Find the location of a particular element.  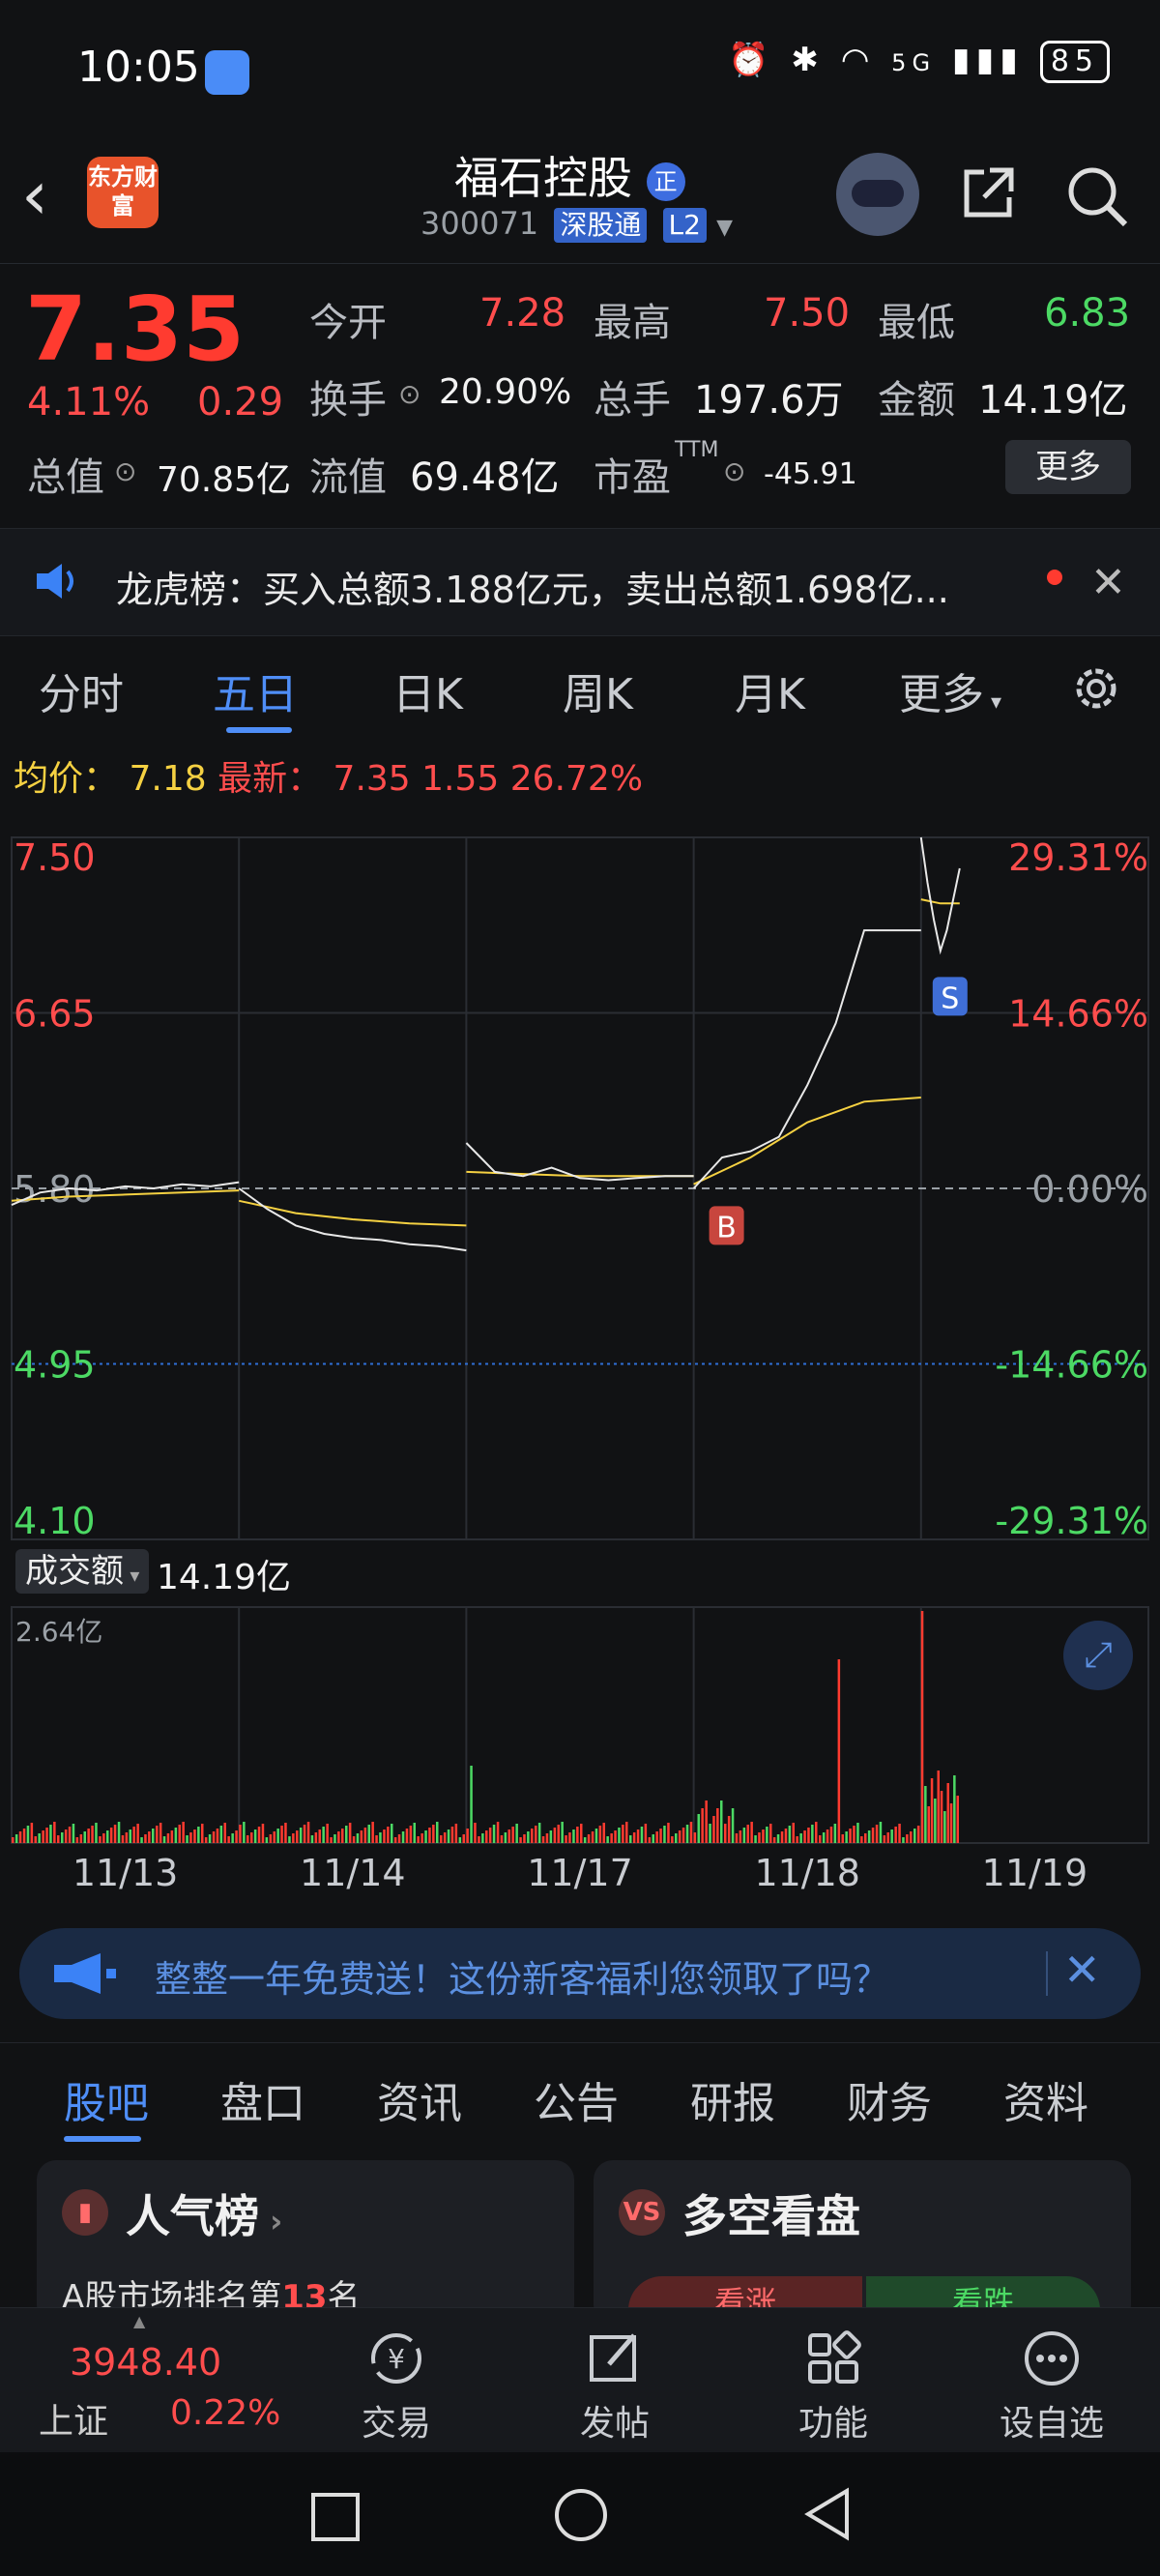

promo-banner: 整整一年免费送！这份新客福利您领取了吗？ ✕ is located at coordinates (580, 1973).